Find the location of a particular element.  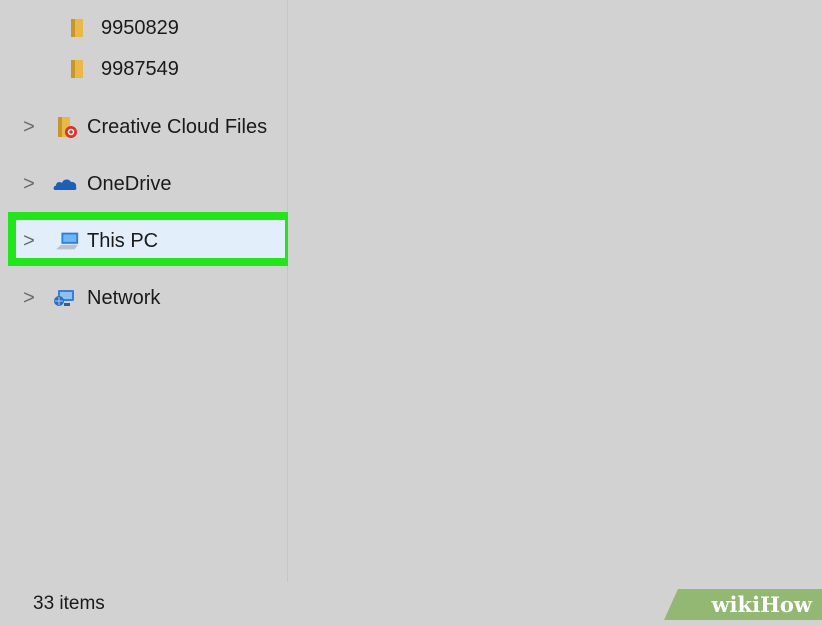

watermark-text: wikiHow is located at coordinates (761, 604).